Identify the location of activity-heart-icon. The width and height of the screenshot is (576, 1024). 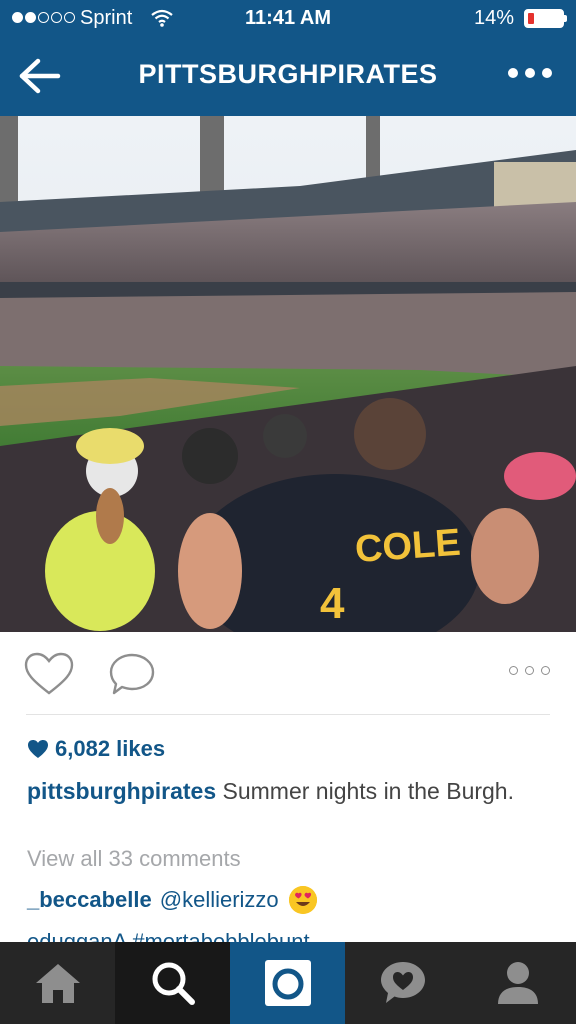
(402, 982).